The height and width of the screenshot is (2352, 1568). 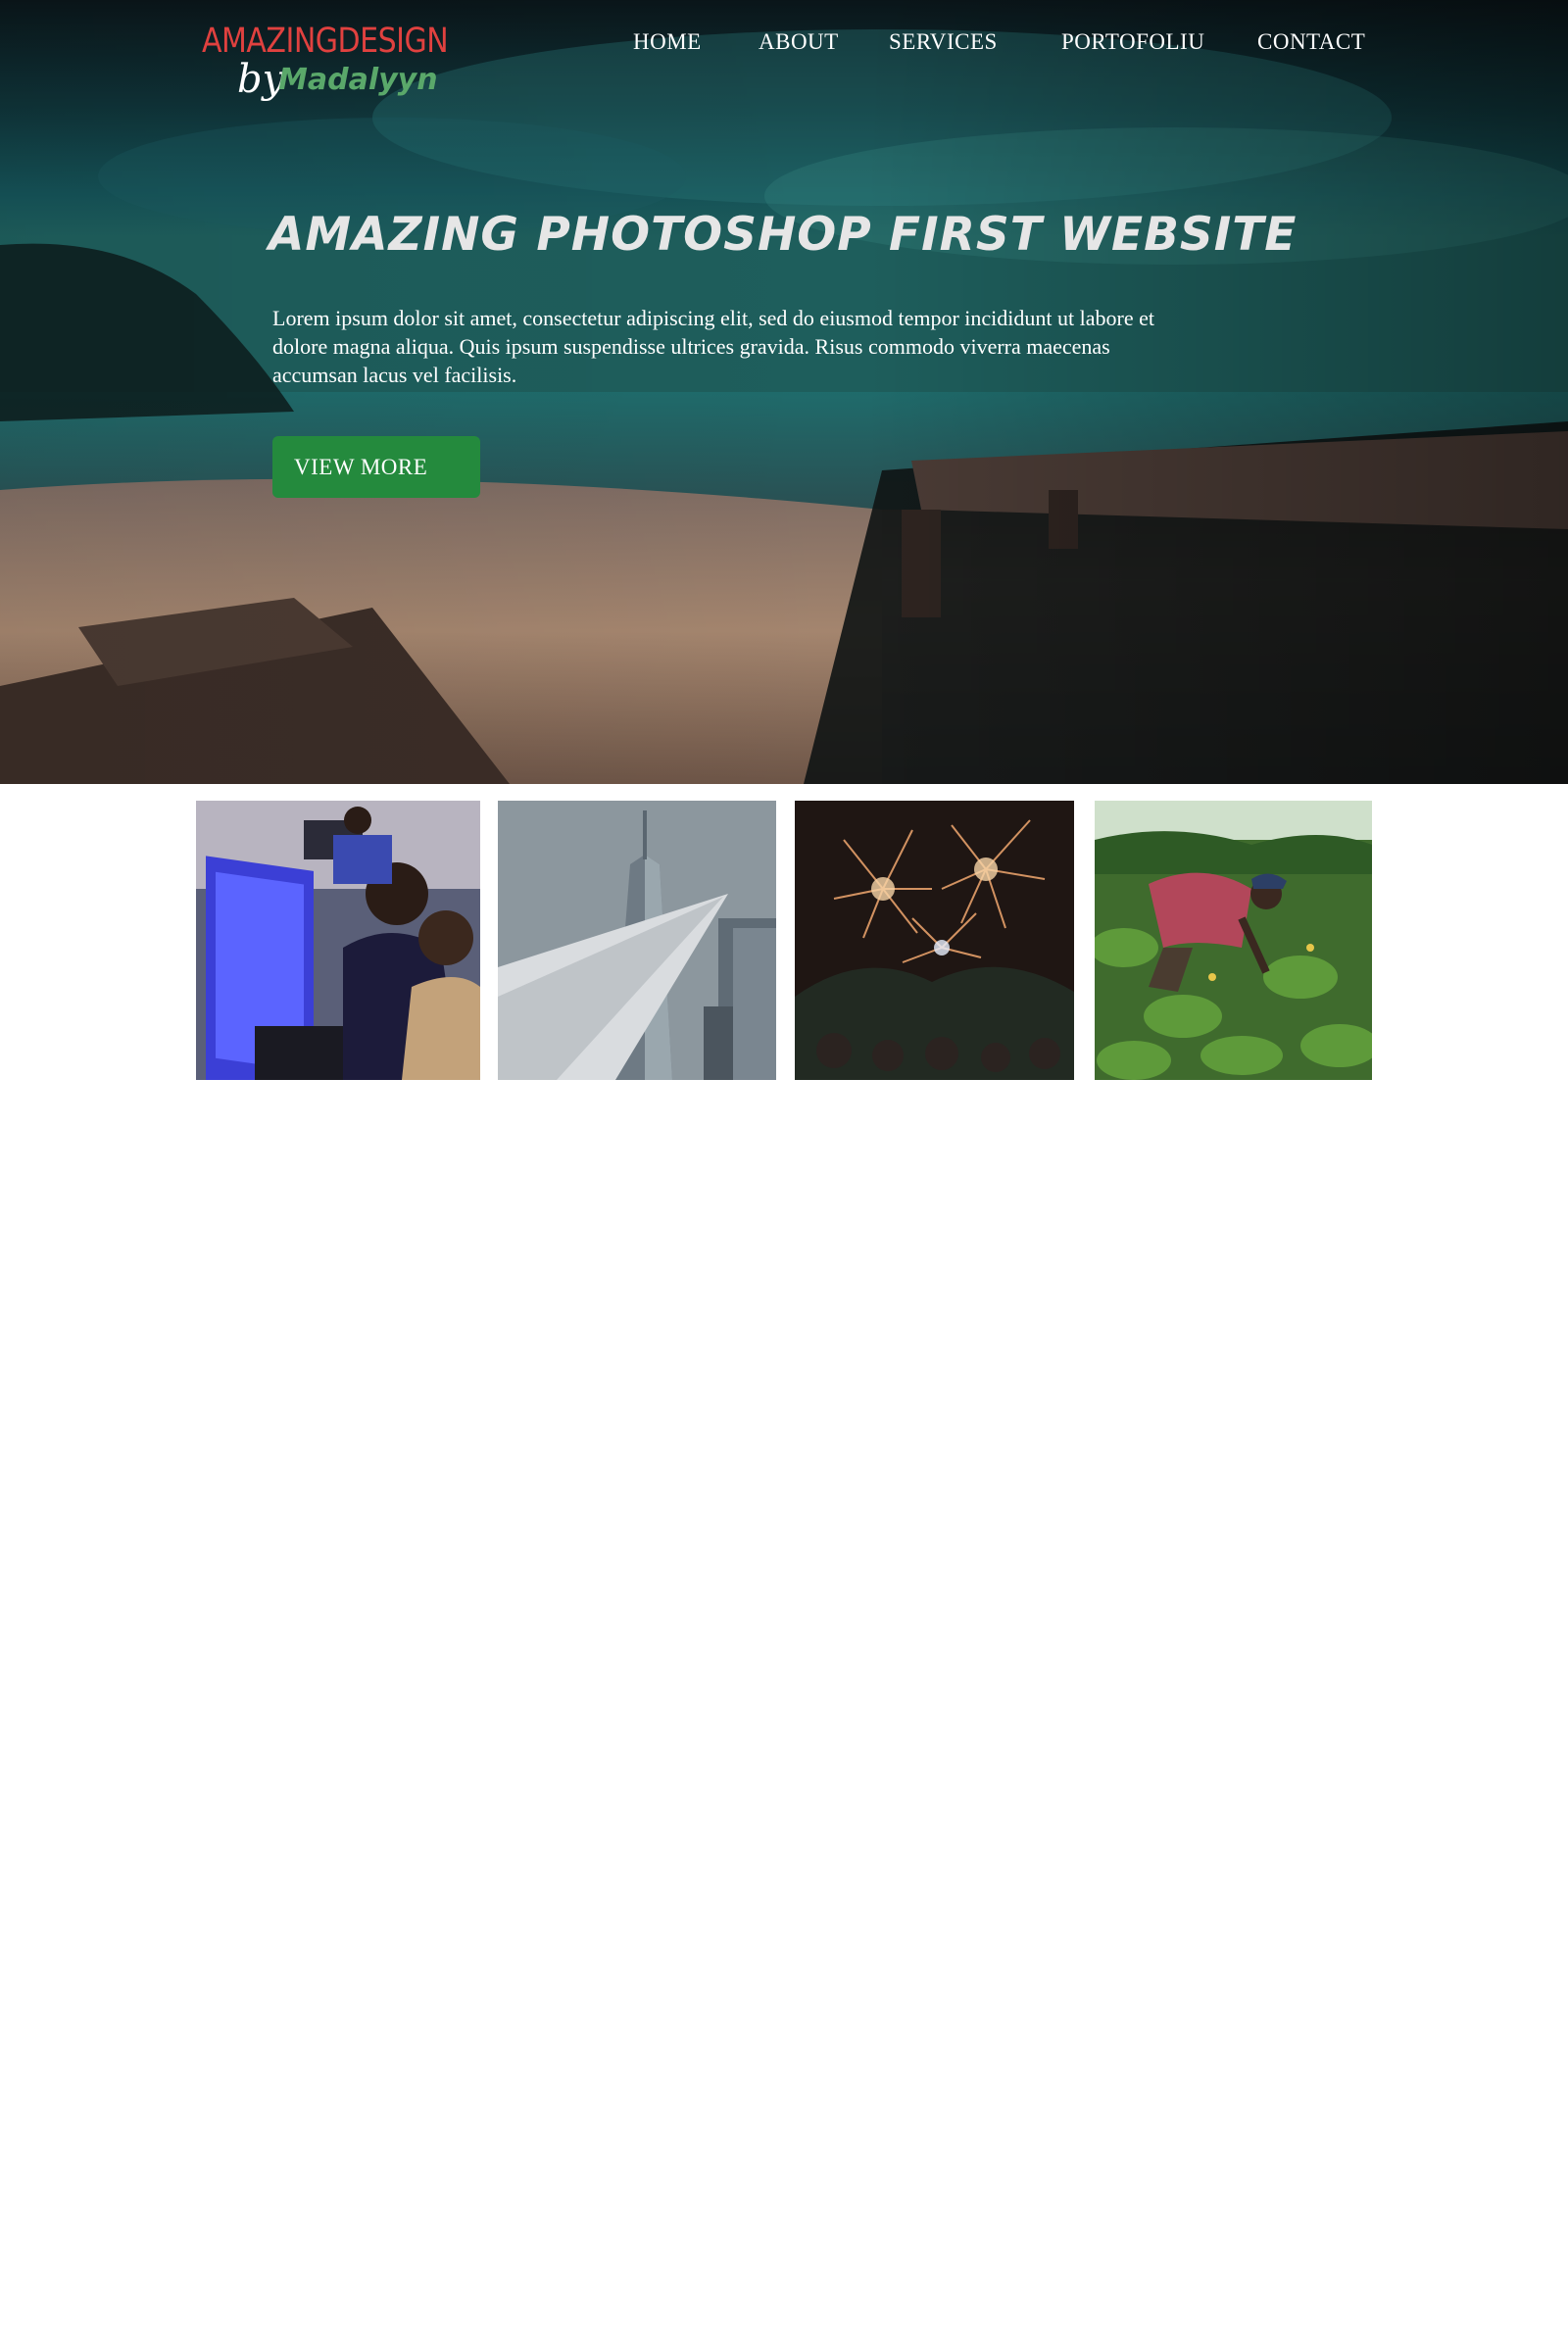 I want to click on main-navigation: HOME ABOUT SERVICES PORTOFOLIU CONTACT, so click(x=784, y=49).